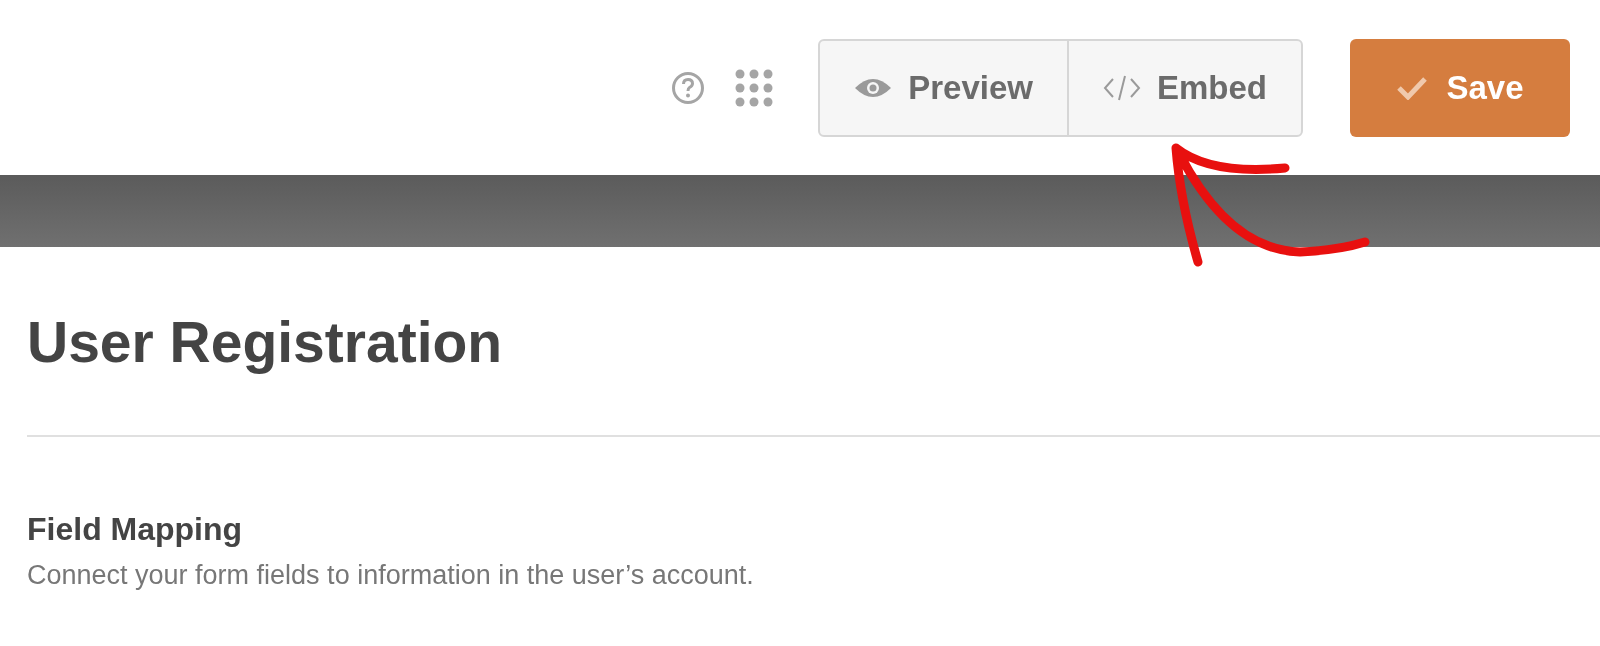 Image resolution: width=1600 pixels, height=646 pixels. What do you see at coordinates (1121, 87) in the screenshot?
I see `code-icon` at bounding box center [1121, 87].